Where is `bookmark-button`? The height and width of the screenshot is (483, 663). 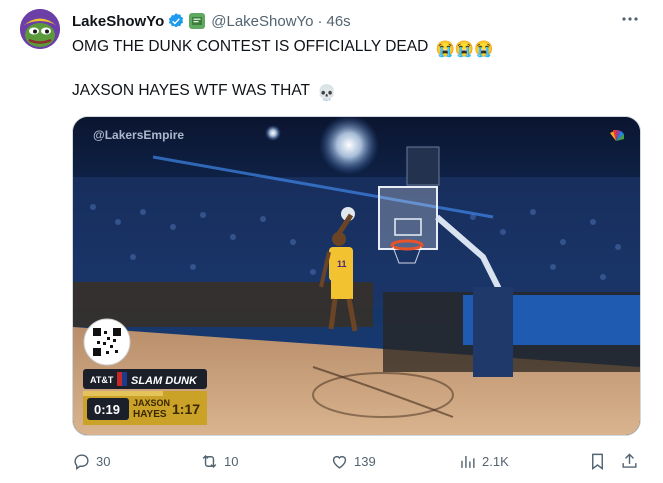 bookmark-button is located at coordinates (600, 461).